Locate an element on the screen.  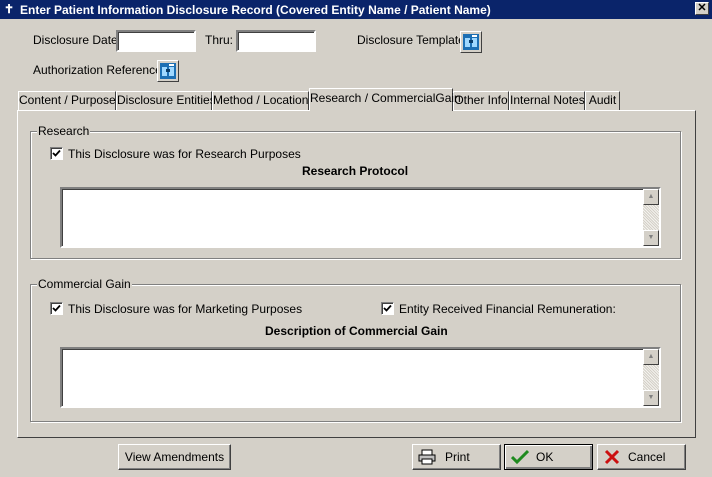
research-group-label: Research is located at coordinates (64, 131).